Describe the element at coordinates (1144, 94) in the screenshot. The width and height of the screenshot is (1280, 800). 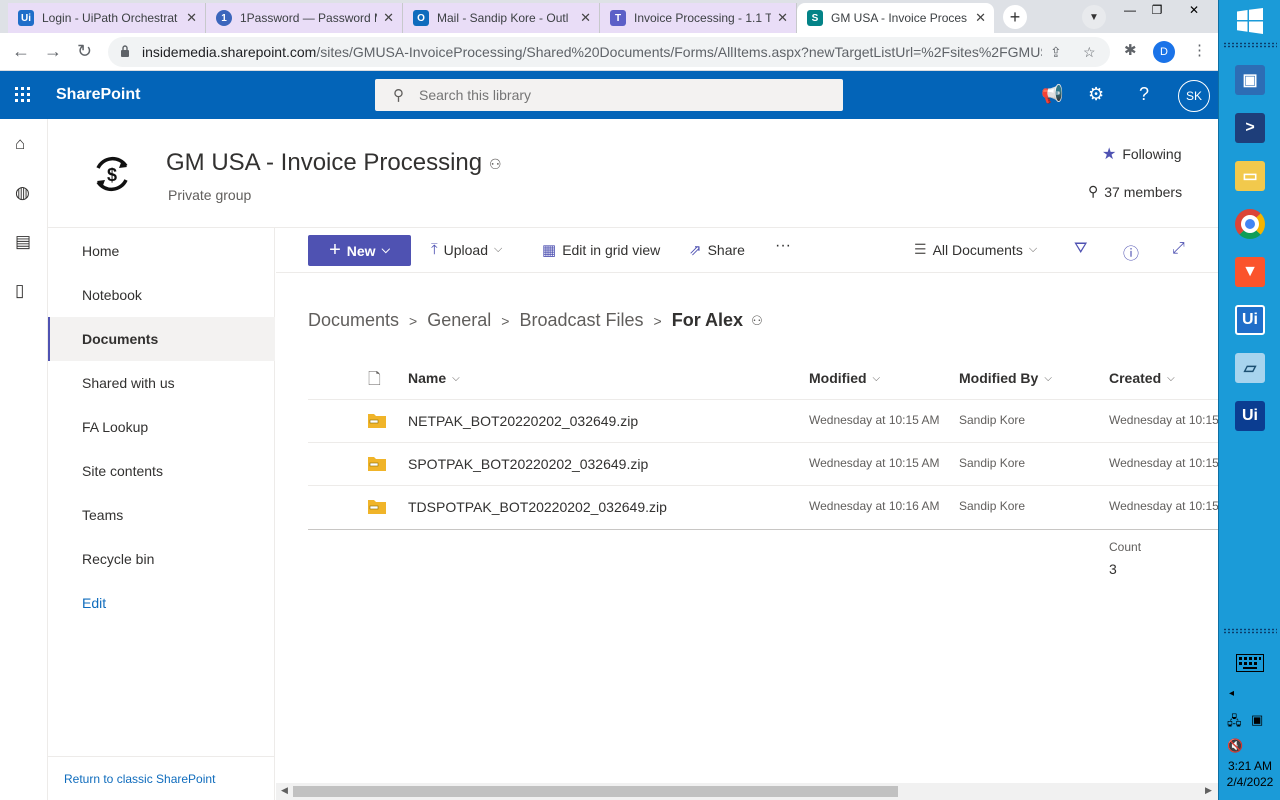
I see `help-icon: ?` at that location.